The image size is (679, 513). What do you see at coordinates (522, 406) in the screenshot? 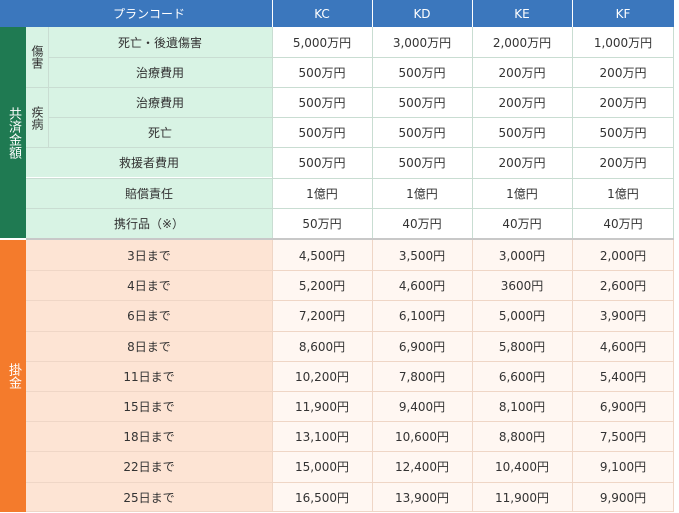
I see `premium-value-ke: 8,100円` at bounding box center [522, 406].